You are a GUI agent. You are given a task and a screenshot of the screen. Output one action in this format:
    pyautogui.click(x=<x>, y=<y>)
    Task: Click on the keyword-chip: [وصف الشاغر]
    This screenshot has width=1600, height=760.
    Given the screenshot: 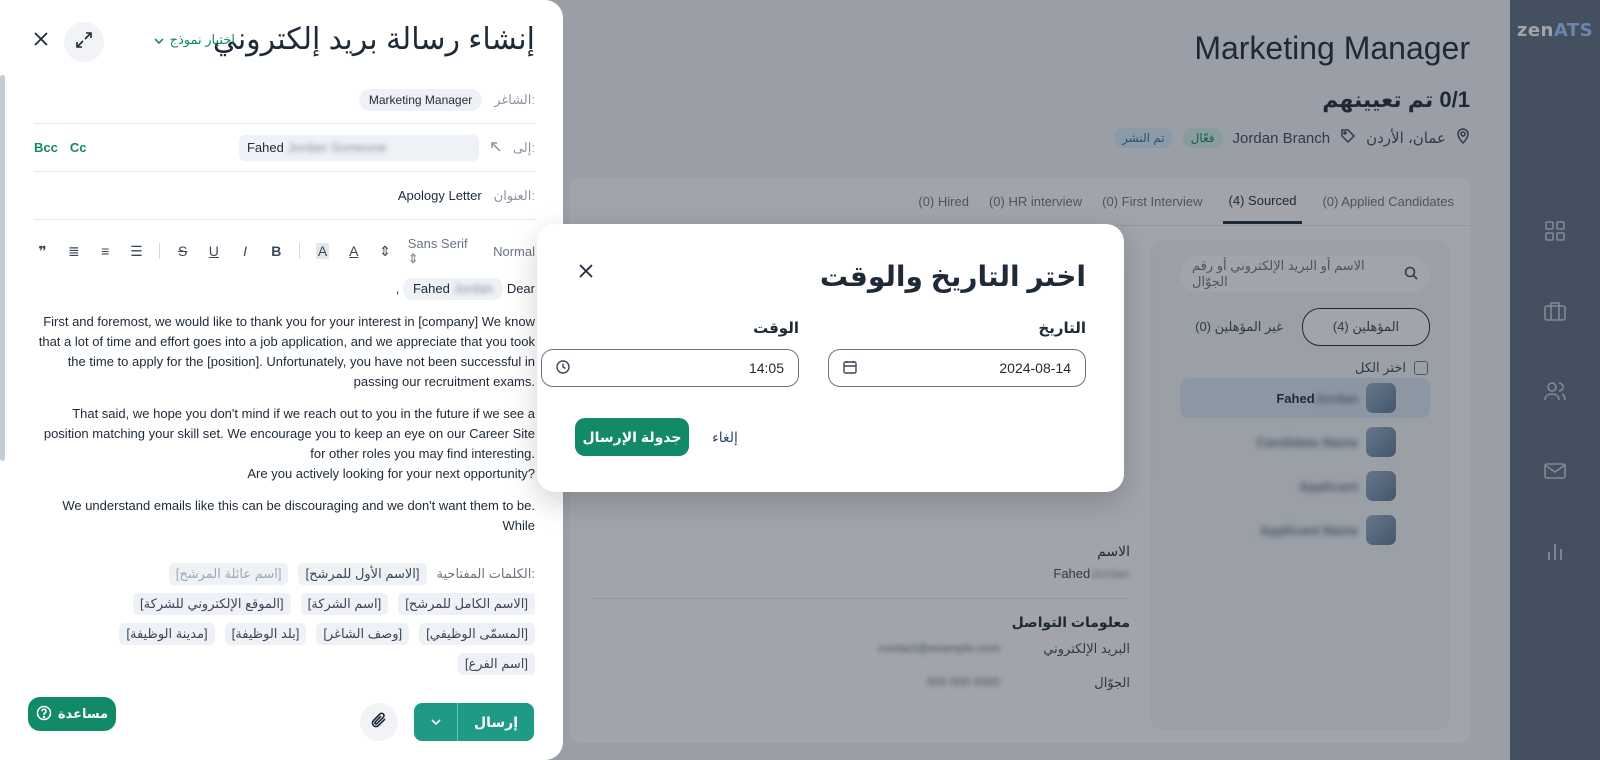 What is the action you would take?
    pyautogui.click(x=363, y=634)
    